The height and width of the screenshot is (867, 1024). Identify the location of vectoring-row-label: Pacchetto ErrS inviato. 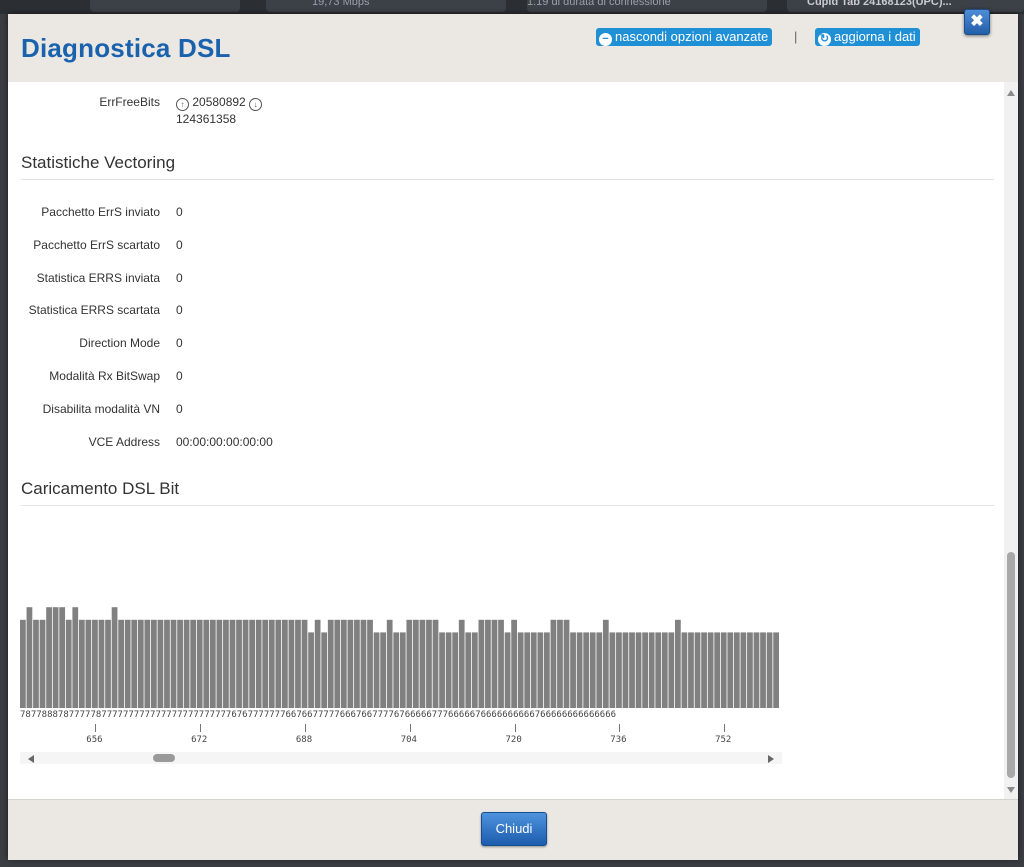
(100, 212).